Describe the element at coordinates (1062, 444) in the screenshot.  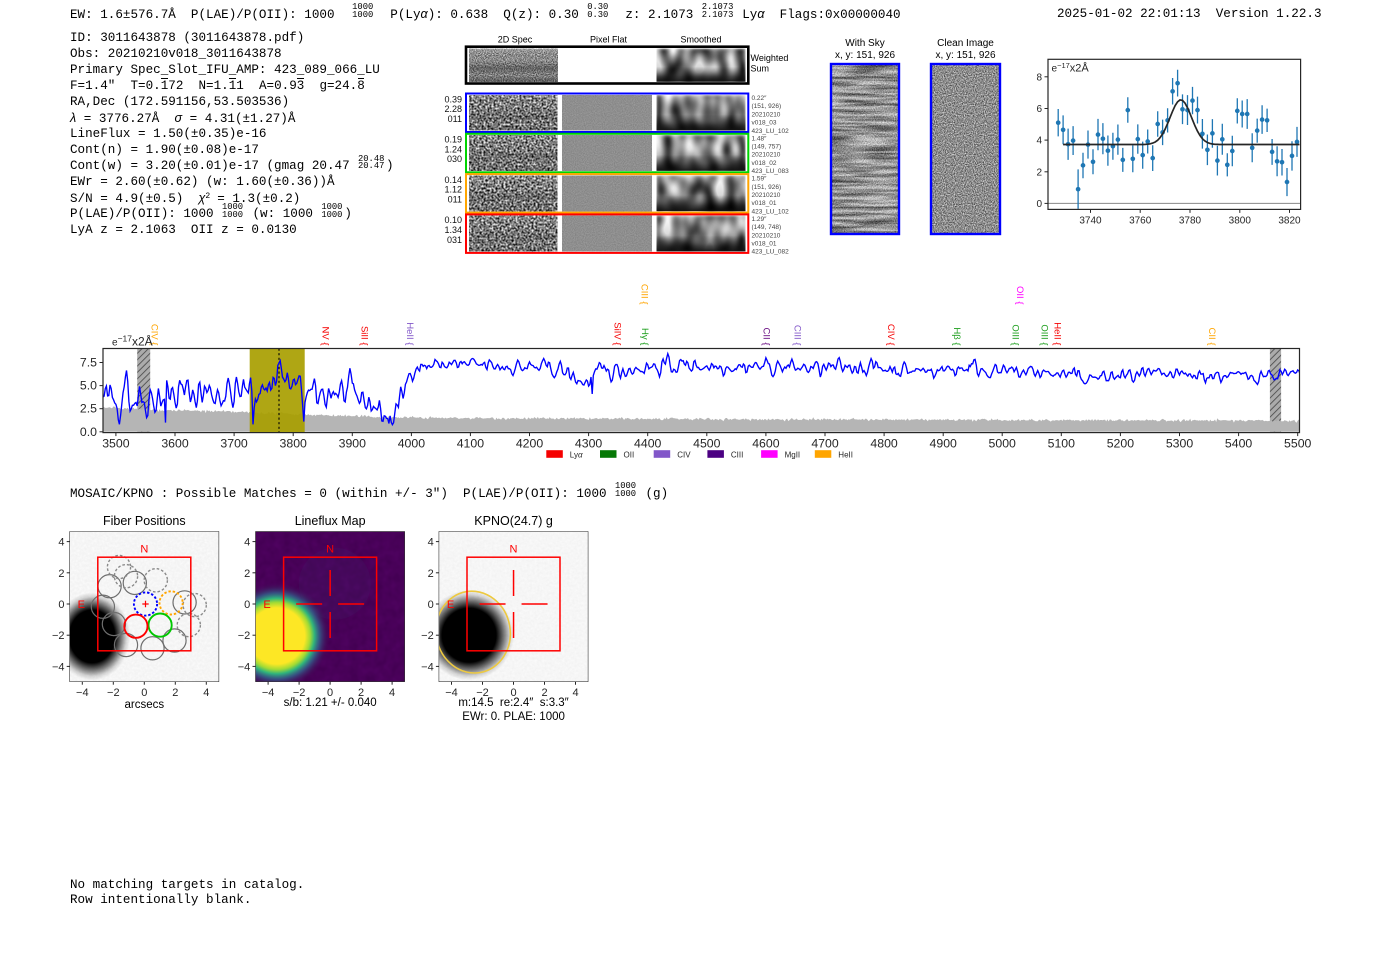
I see `svg-text: 5100` at that location.